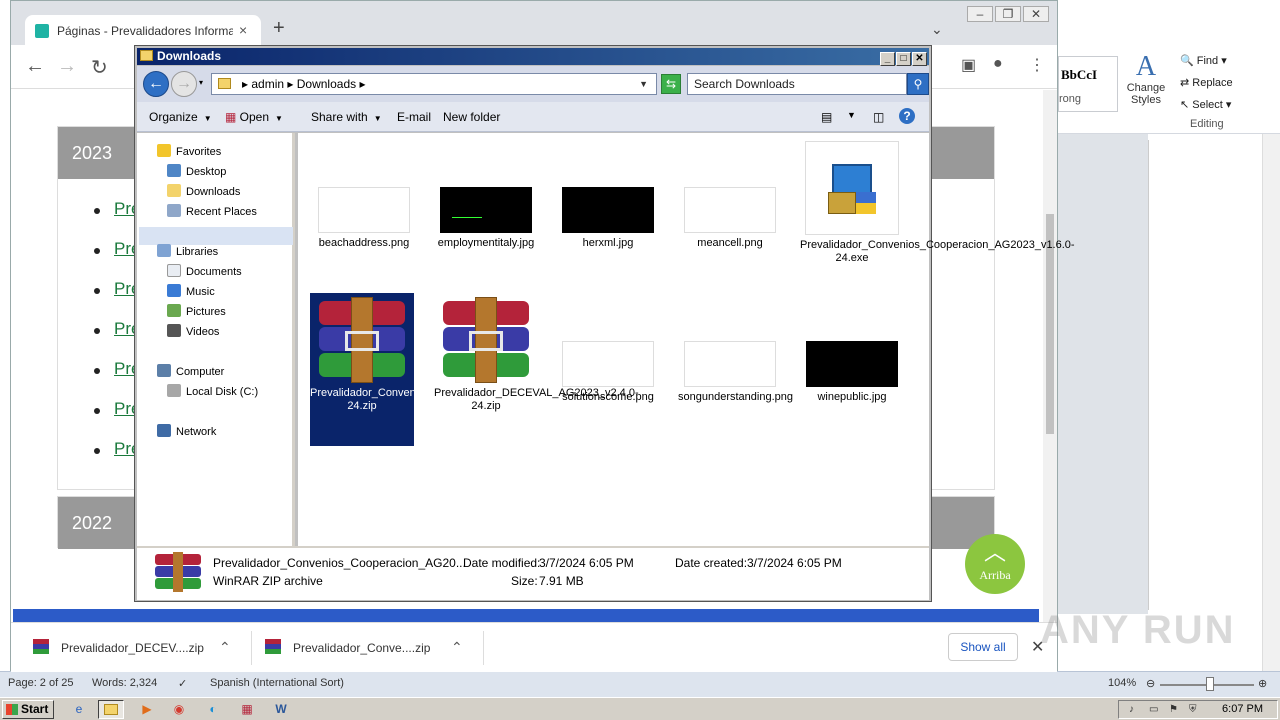  What do you see at coordinates (124, 683) in the screenshot?
I see `word-count: Words: 2,324` at bounding box center [124, 683].